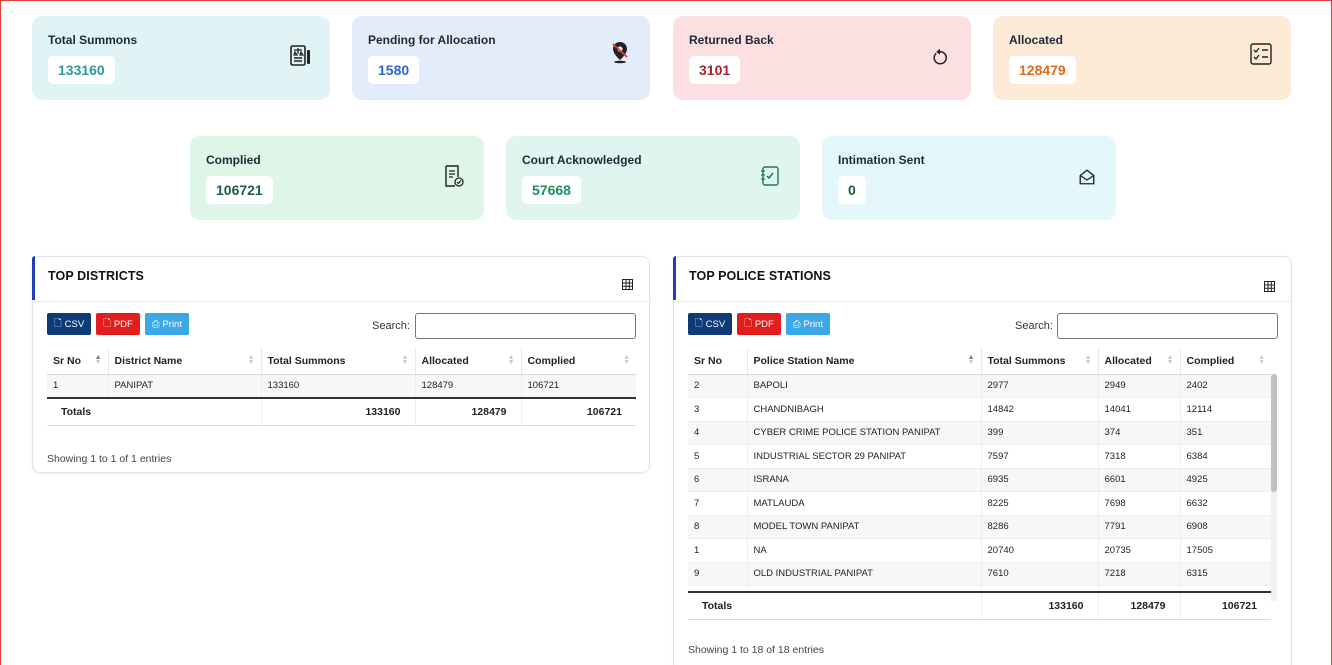 This screenshot has height=665, width=1332. Describe the element at coordinates (718, 503) in the screenshot. I see `cell: 7` at that location.